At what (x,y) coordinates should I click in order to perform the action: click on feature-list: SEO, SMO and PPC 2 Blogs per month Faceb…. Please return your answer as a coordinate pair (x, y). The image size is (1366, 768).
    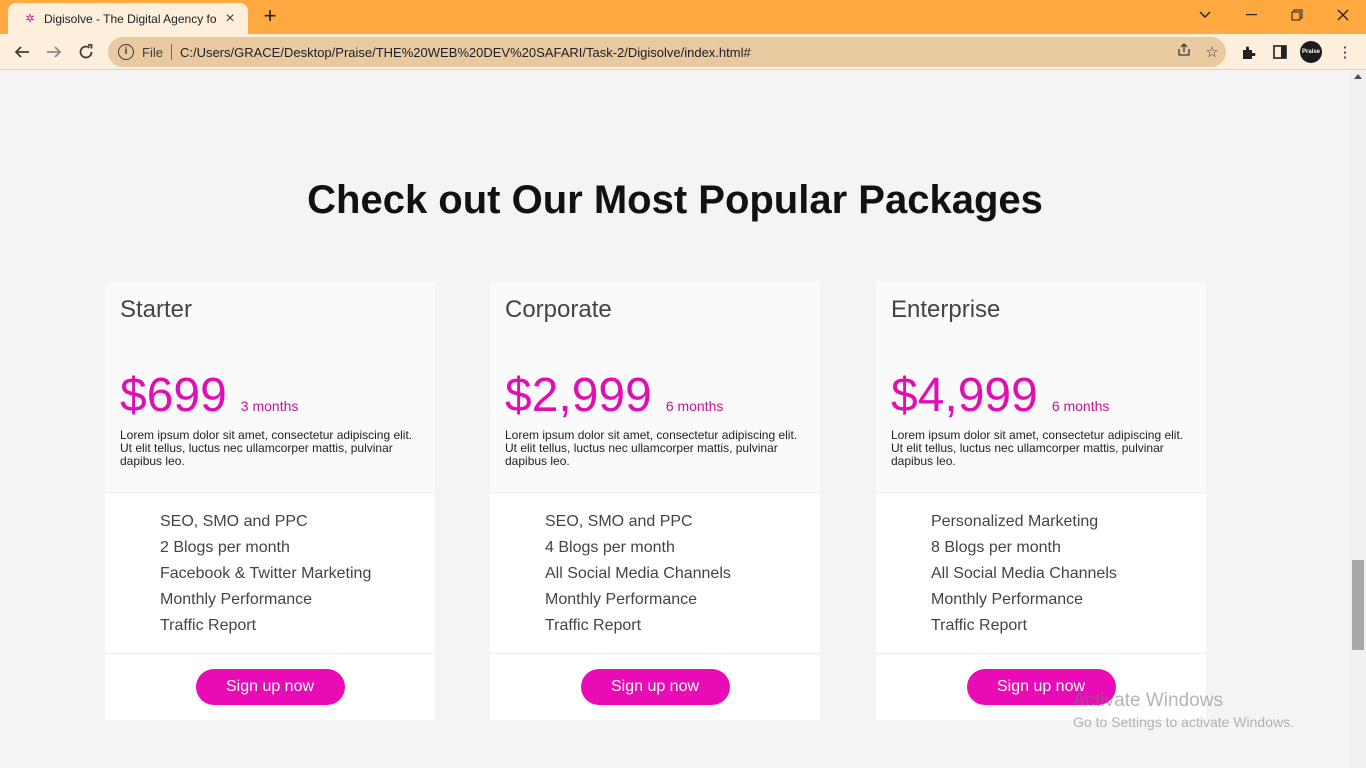
    Looking at the image, I should click on (270, 573).